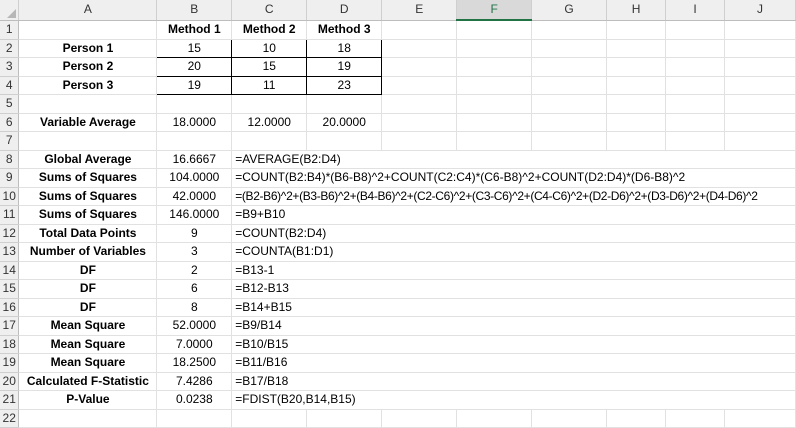  I want to click on row-number: 1, so click(10, 30).